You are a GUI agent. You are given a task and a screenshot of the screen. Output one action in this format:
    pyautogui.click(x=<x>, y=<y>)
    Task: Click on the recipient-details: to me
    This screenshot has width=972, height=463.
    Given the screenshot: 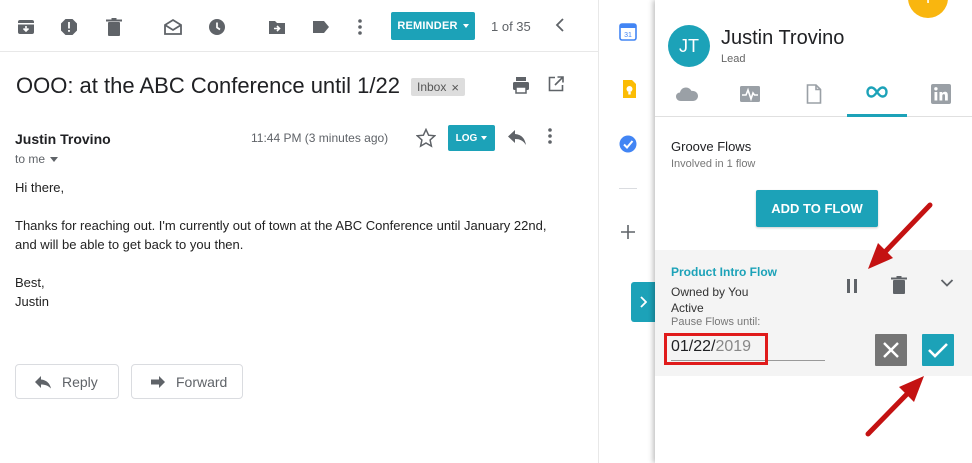 What is the action you would take?
    pyautogui.click(x=37, y=159)
    